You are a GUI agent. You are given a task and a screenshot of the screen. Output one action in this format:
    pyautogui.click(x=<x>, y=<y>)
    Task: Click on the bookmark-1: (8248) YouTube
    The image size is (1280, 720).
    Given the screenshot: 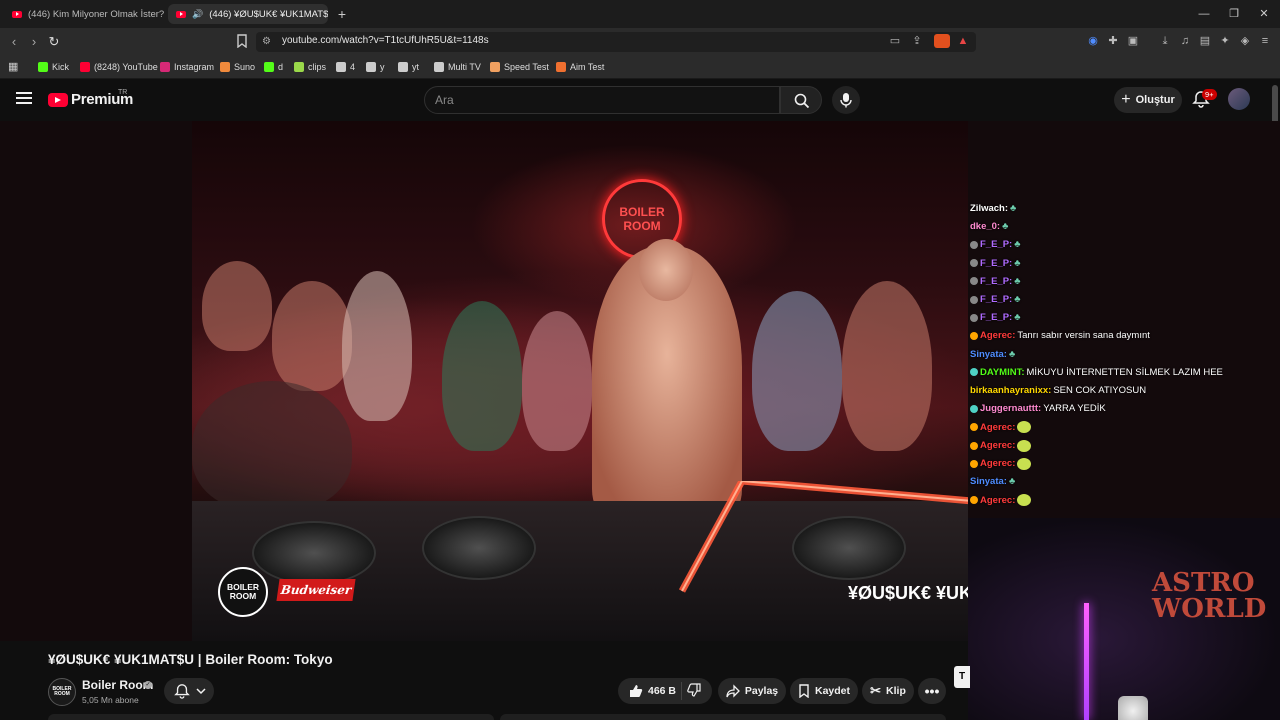 What is the action you would take?
    pyautogui.click(x=119, y=67)
    